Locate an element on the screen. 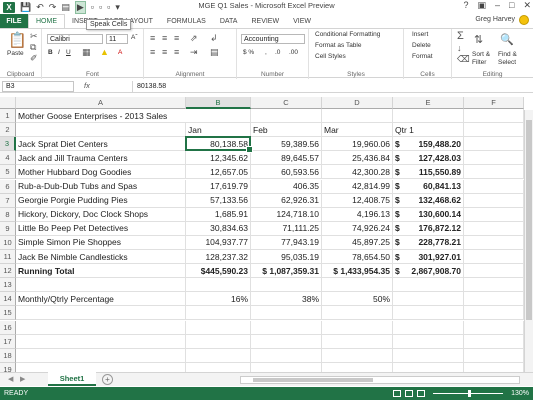  row-header: 11 is located at coordinates (8, 257).